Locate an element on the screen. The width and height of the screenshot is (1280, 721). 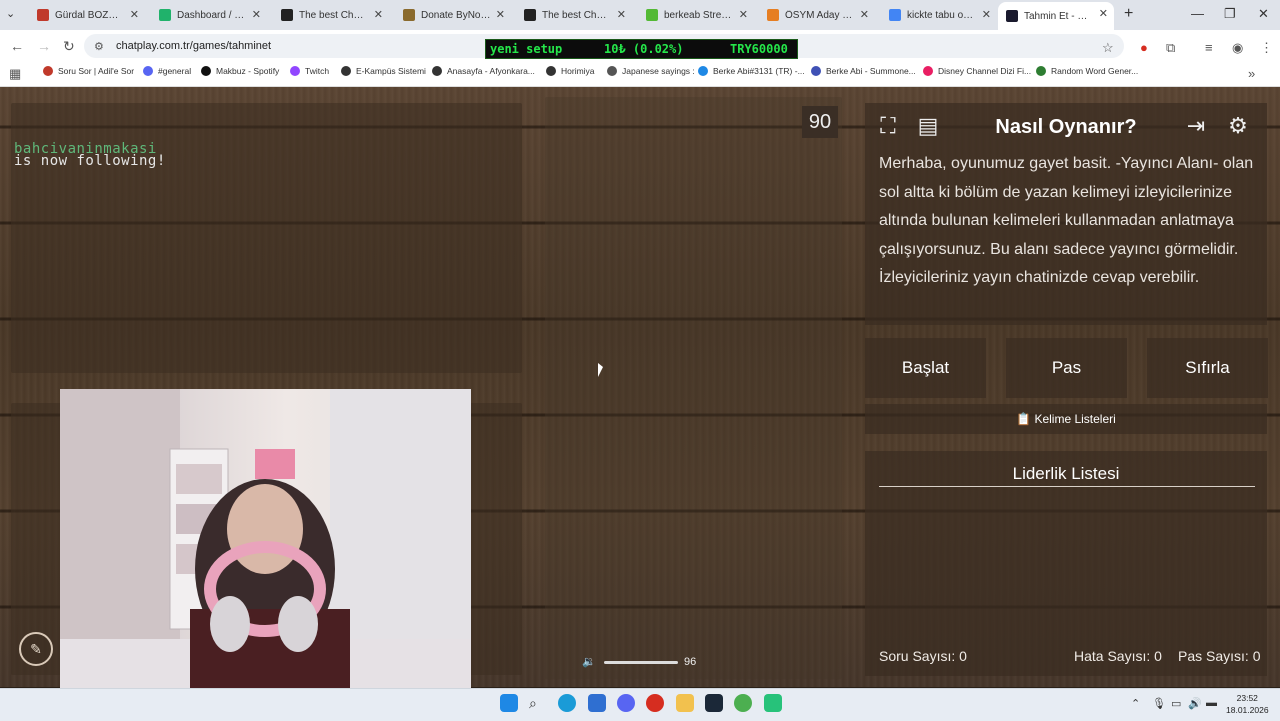
start-button: Başlat is located at coordinates (925, 368).